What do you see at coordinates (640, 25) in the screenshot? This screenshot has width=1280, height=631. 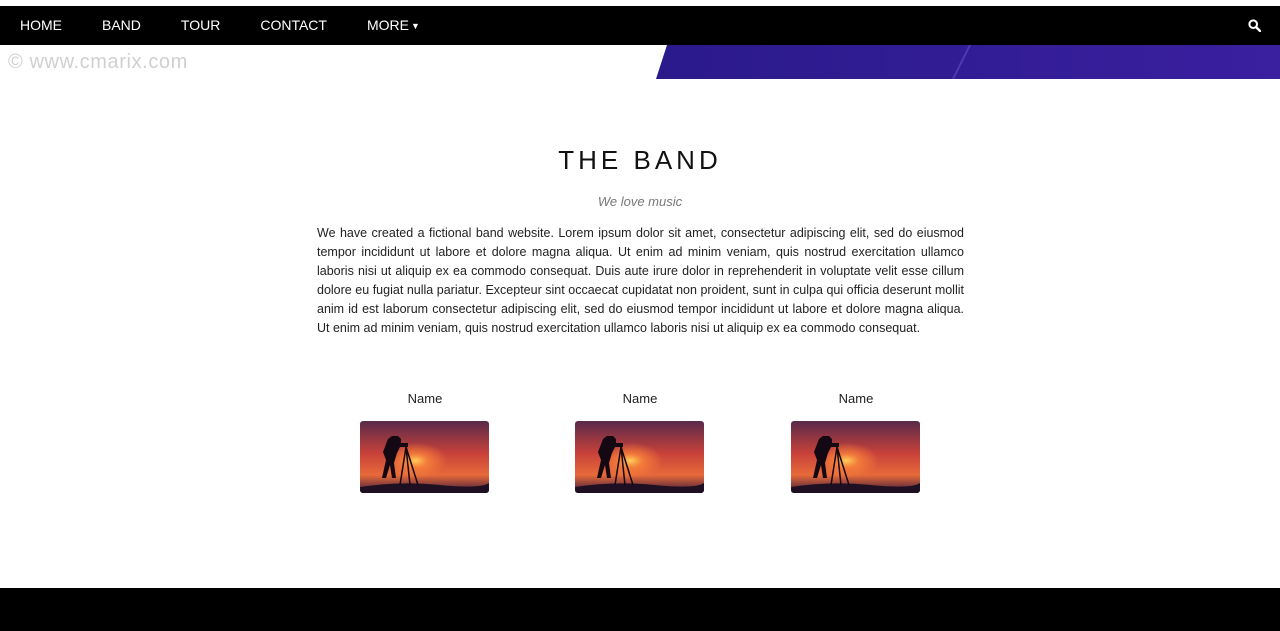 I see `navbar: HOME BAND TOUR CONTACT MORE ▼` at bounding box center [640, 25].